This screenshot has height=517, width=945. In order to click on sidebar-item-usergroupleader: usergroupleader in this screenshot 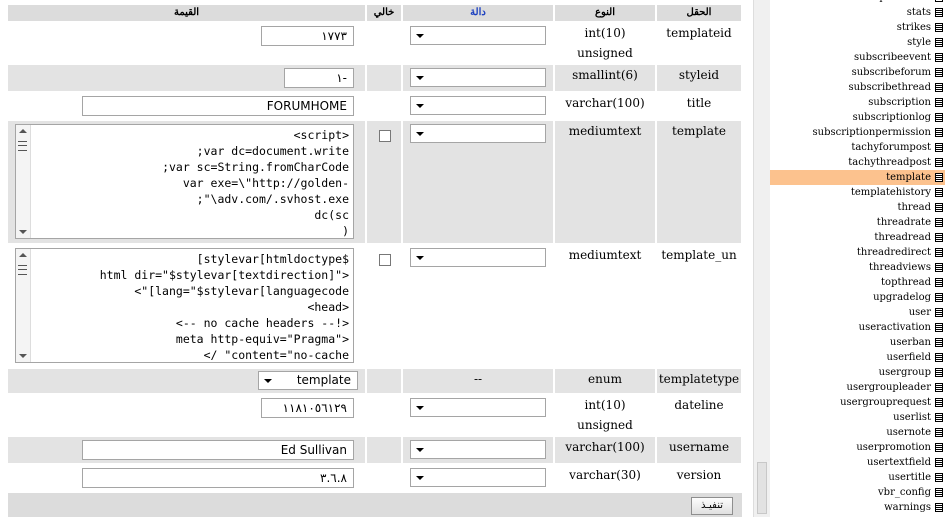, I will do `click(857, 387)`.